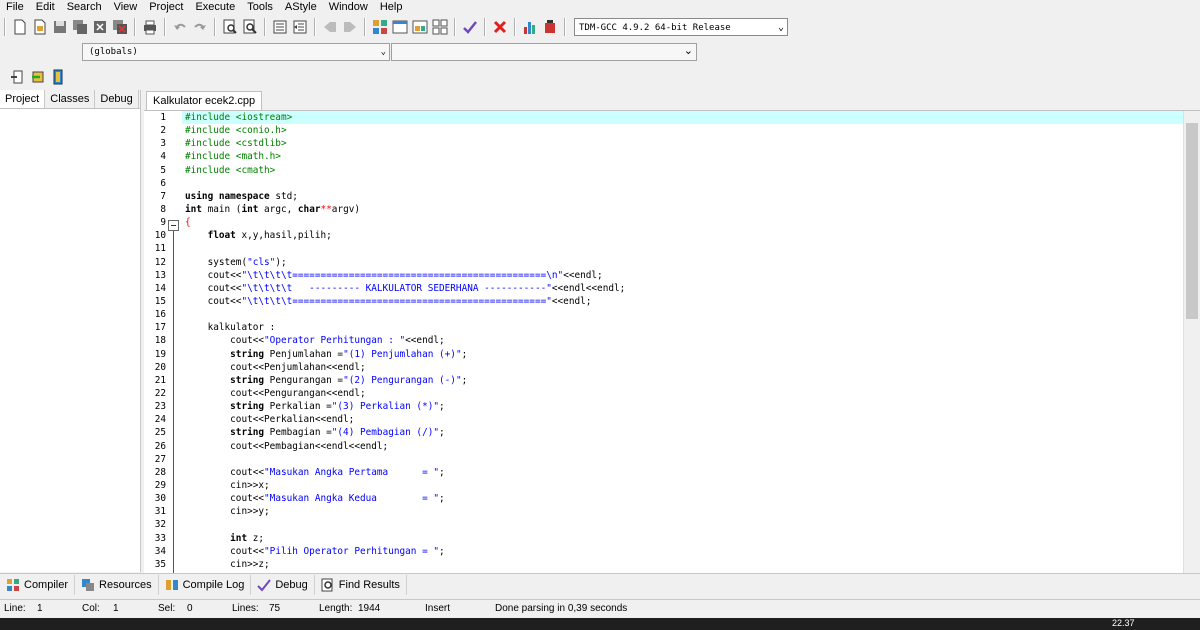  Describe the element at coordinates (1191, 342) in the screenshot. I see `vertical-scrollbar` at that location.